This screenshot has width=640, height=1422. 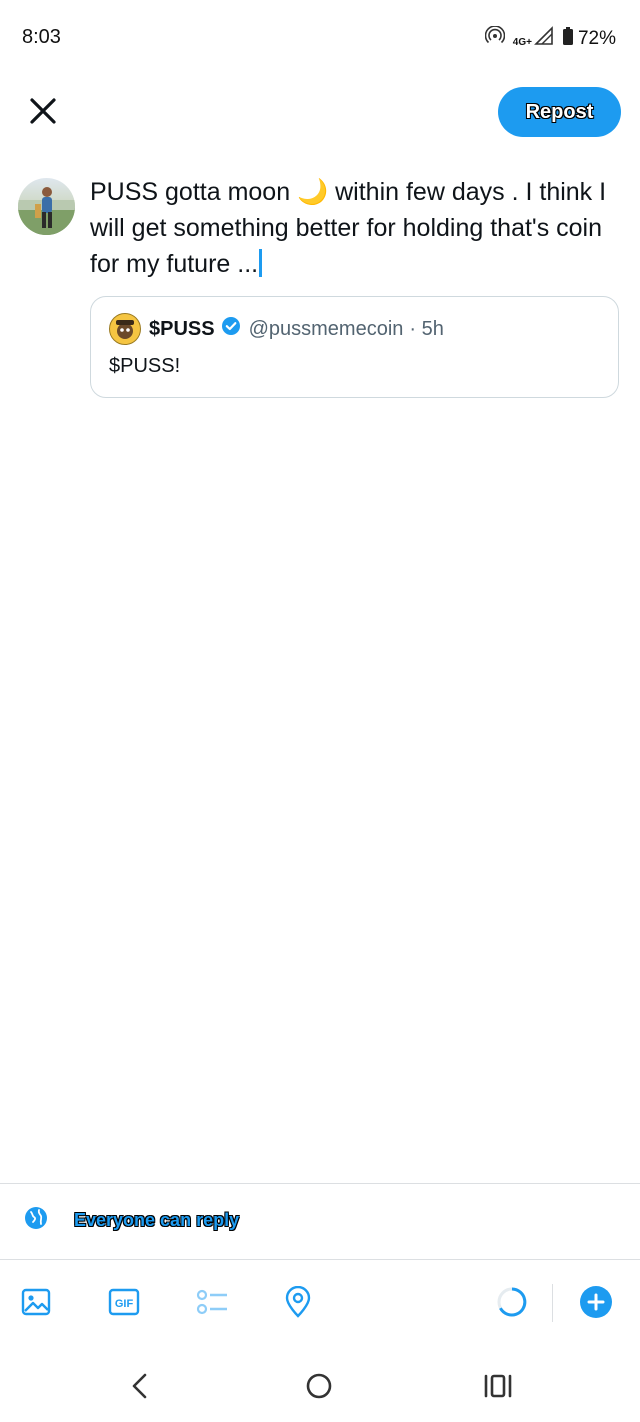 I want to click on add-post-icon, so click(x=596, y=1302).